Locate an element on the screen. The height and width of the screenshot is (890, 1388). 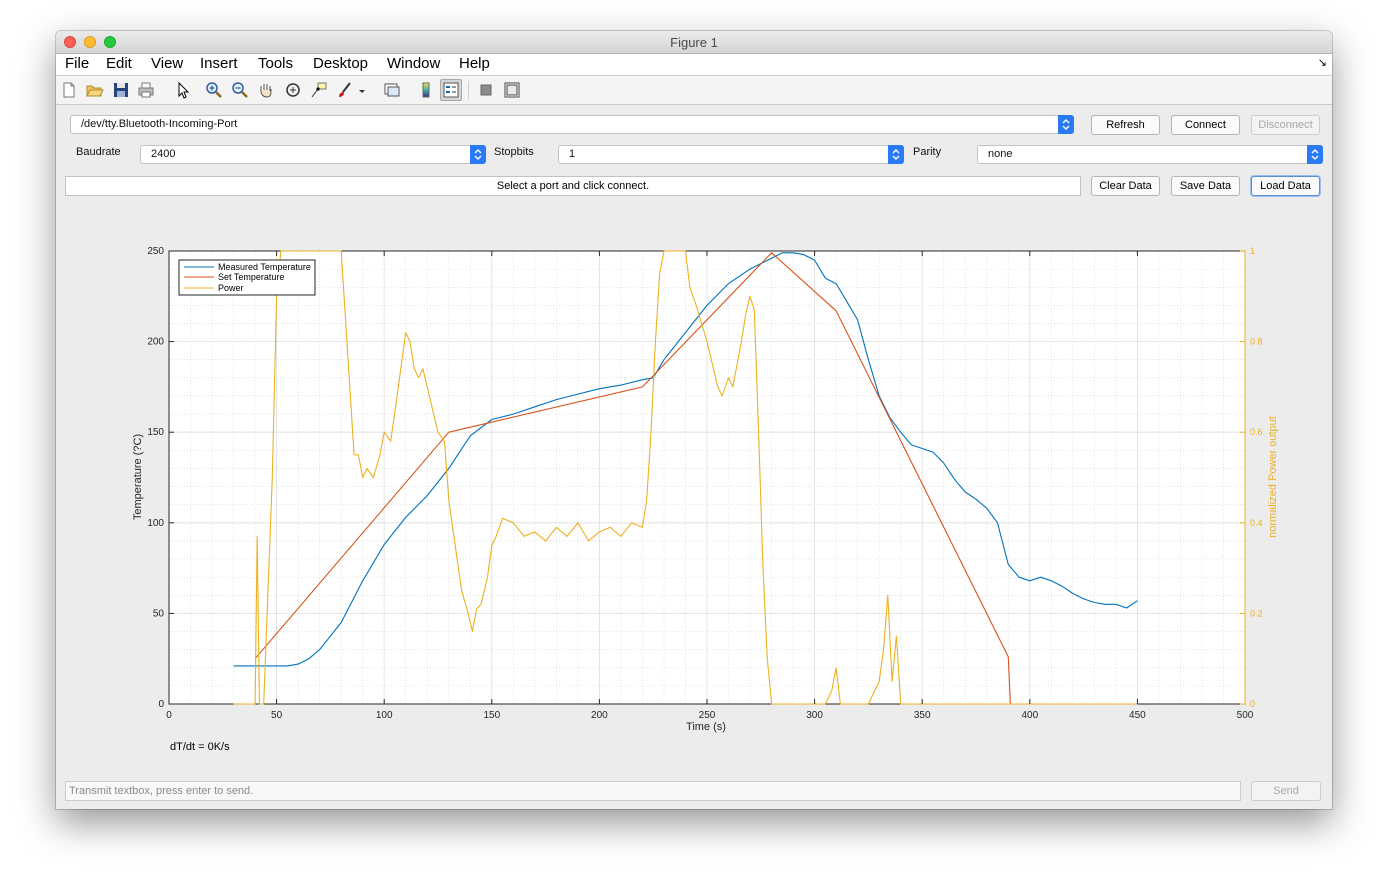
x-tick-label: 150 is located at coordinates (491, 715).